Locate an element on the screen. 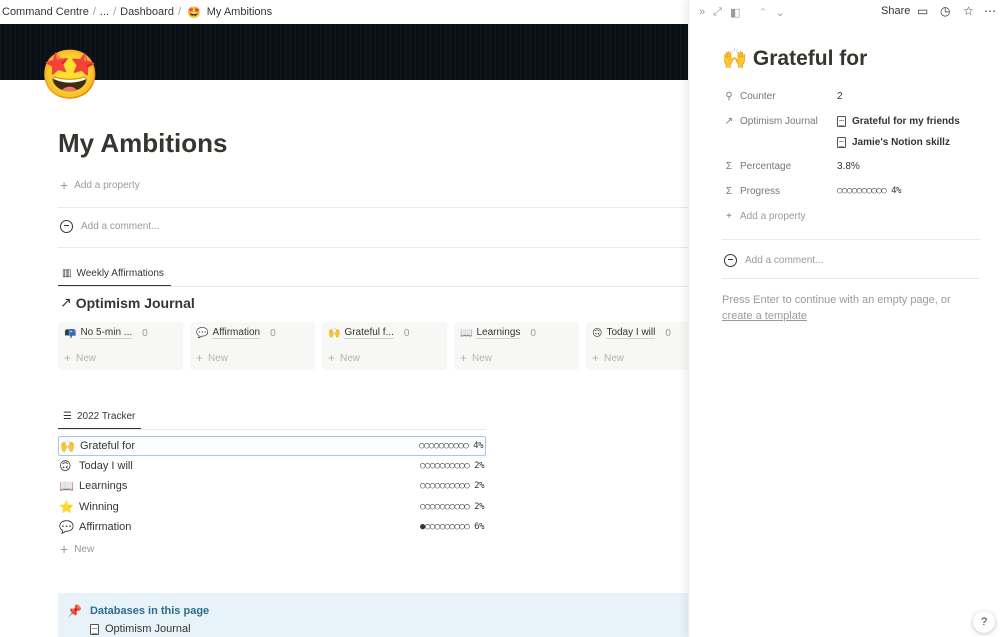 The height and width of the screenshot is (637, 1005). board-column: 💬 Affirmation 0 + New is located at coordinates (252, 346).